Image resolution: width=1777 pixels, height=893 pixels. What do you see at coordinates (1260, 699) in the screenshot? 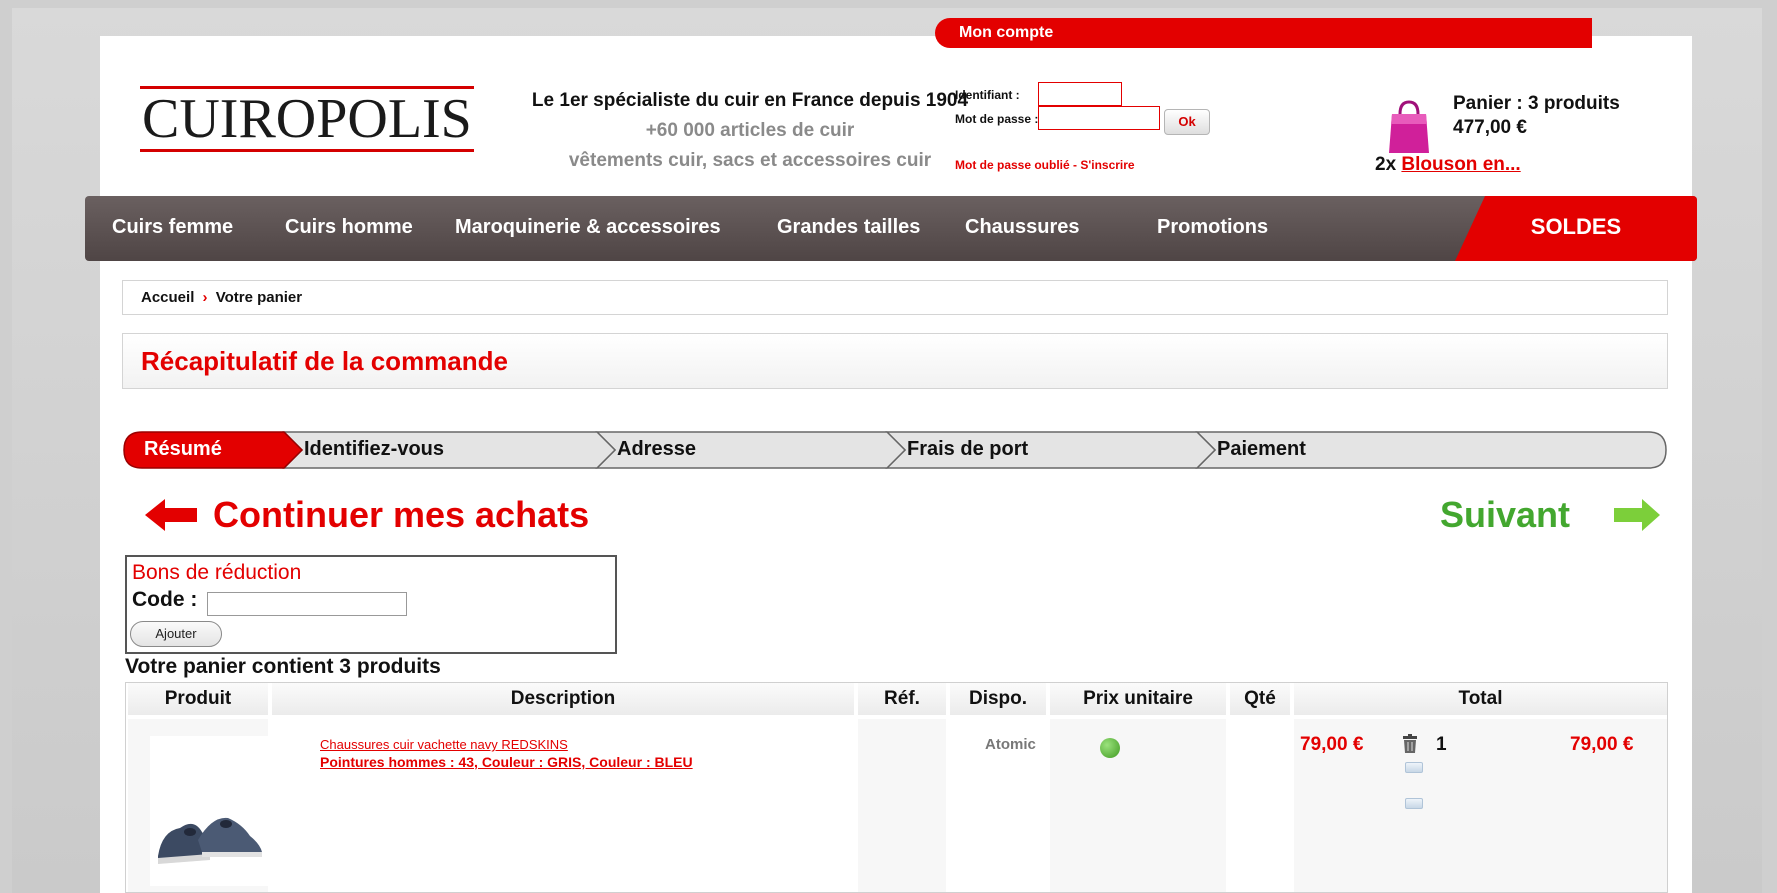
I see `col-header-qte: Qté` at bounding box center [1260, 699].